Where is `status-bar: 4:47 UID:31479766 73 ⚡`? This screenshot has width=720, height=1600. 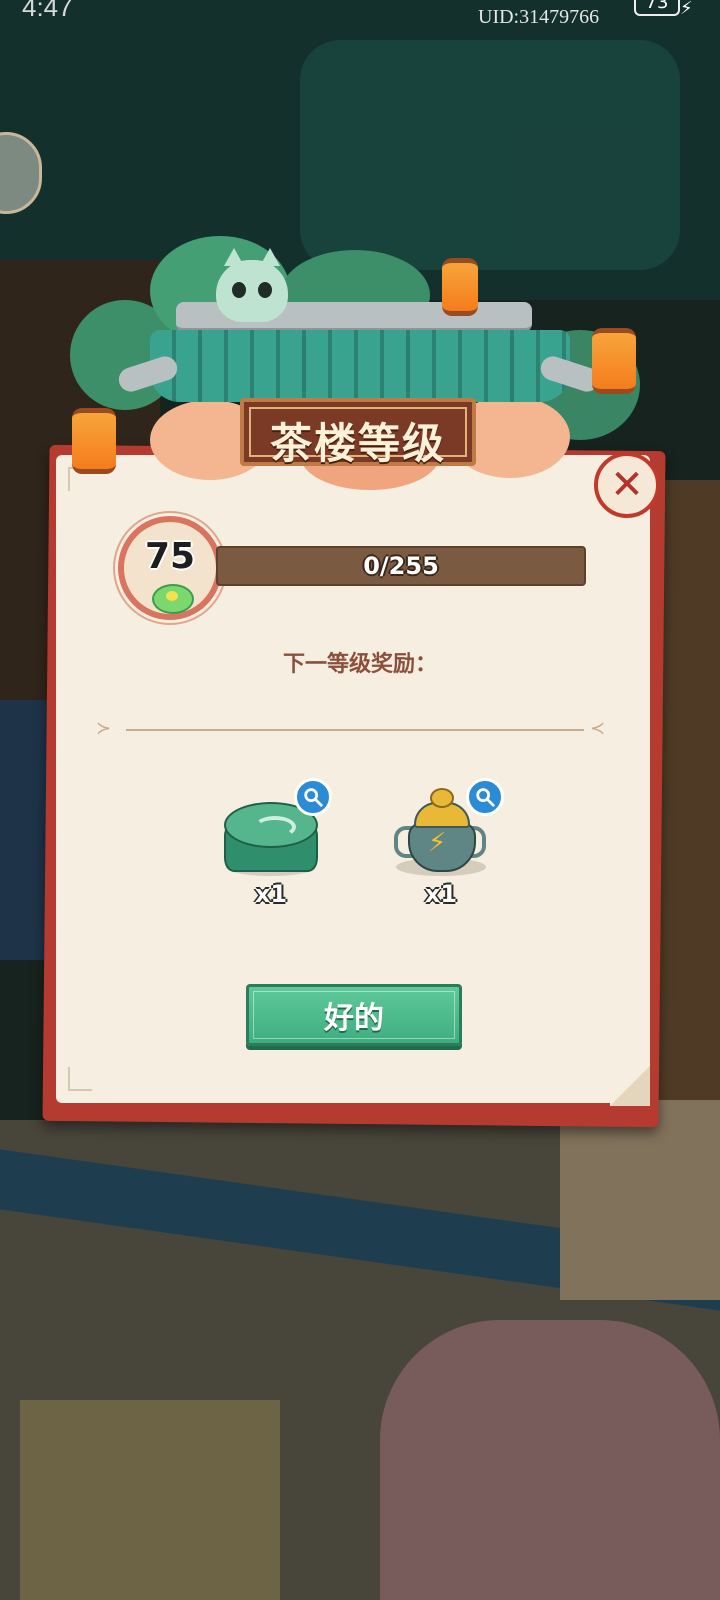 status-bar: 4:47 UID:31479766 73 ⚡ is located at coordinates (360, 15).